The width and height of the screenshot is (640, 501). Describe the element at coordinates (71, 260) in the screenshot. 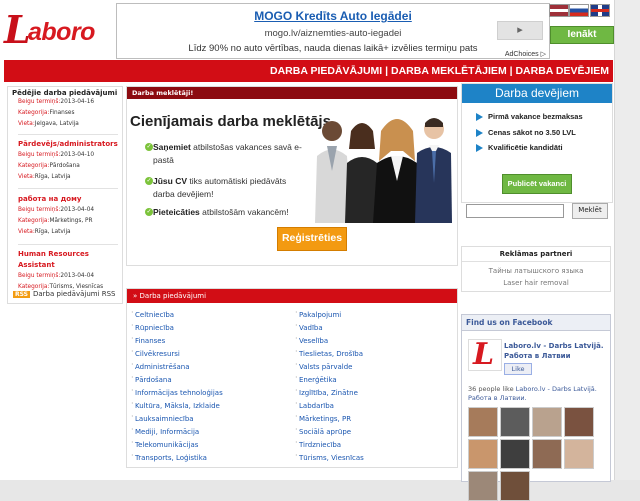

I see `job-title: Human Resources Assistant` at that location.